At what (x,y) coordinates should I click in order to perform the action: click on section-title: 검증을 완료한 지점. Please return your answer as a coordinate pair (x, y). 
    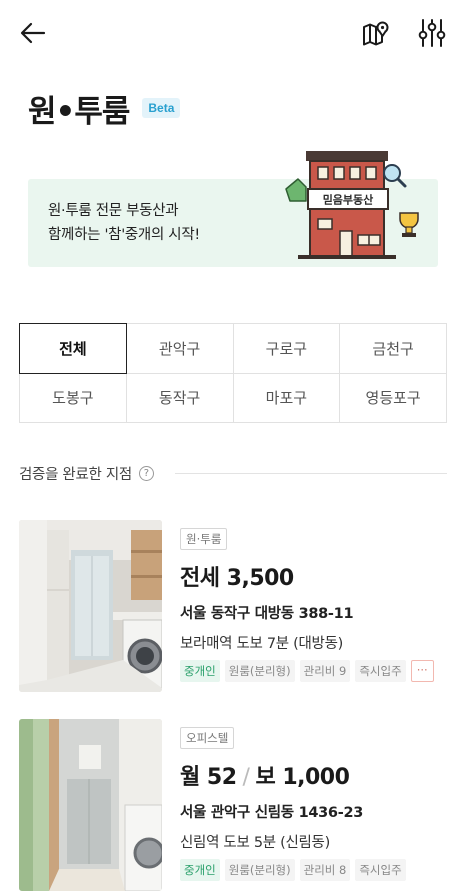
    Looking at the image, I should click on (75, 474).